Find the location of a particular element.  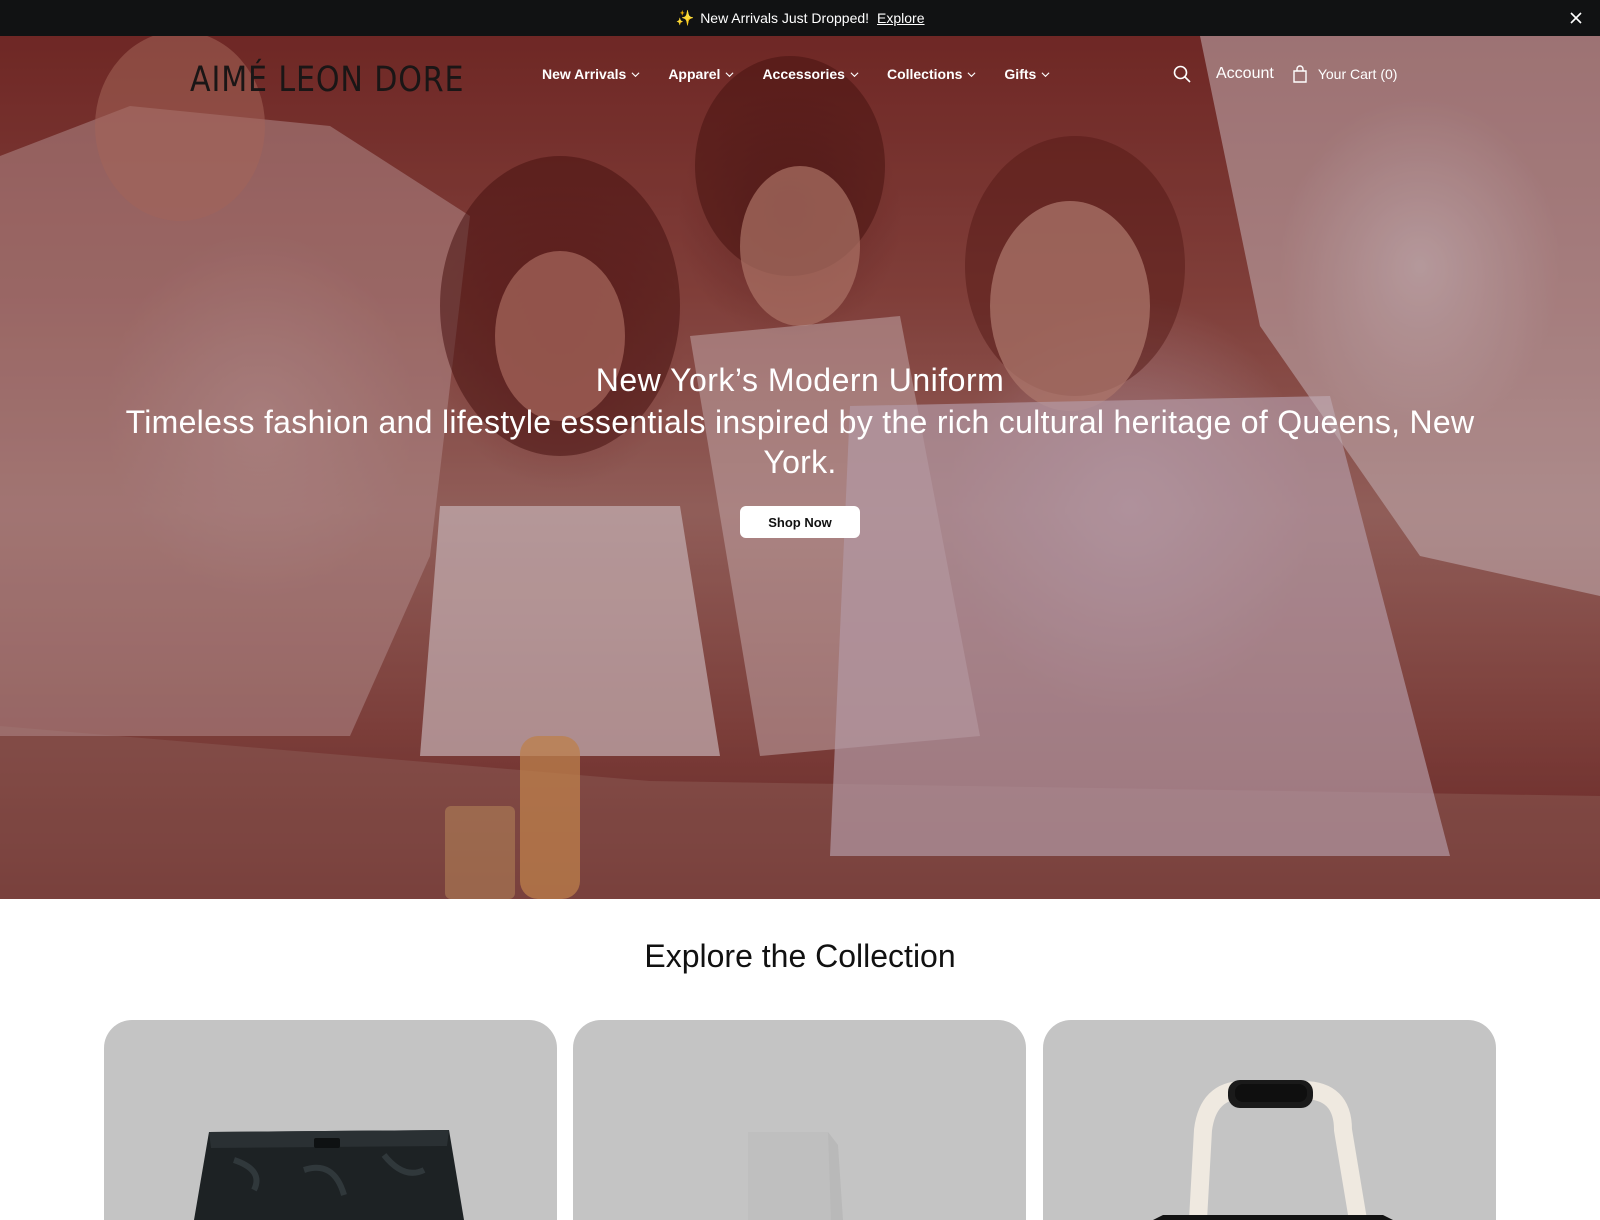

nav-label: Apparel is located at coordinates (694, 74).